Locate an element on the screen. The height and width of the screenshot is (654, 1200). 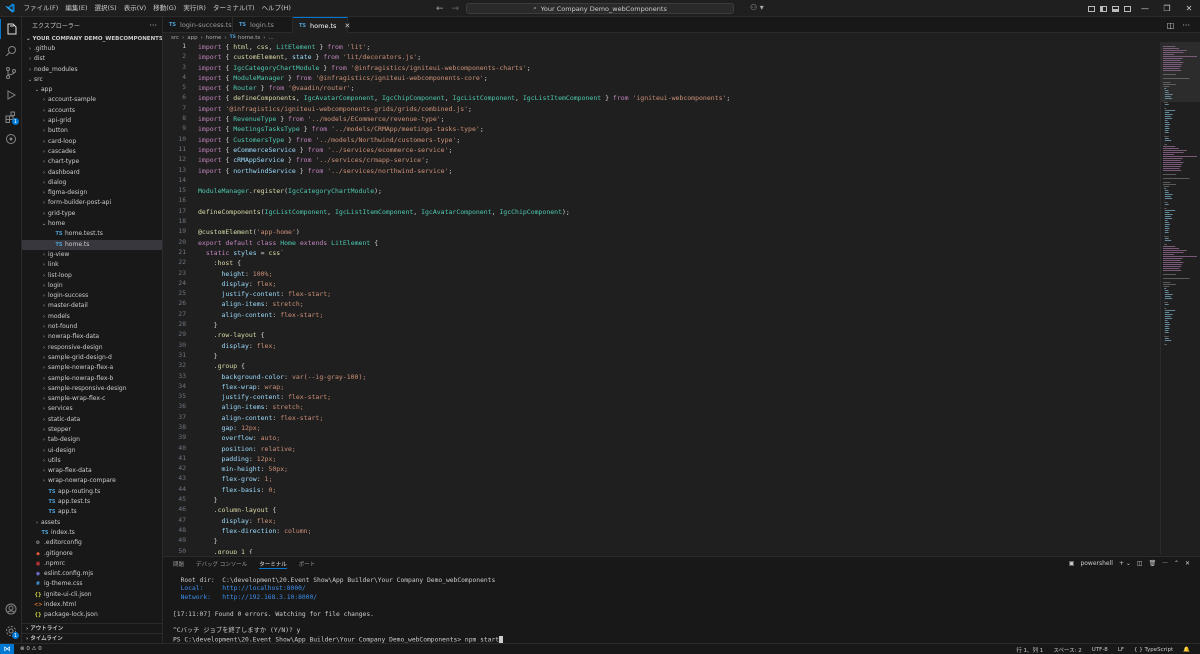
tab-ports: ポート is located at coordinates (307, 564).